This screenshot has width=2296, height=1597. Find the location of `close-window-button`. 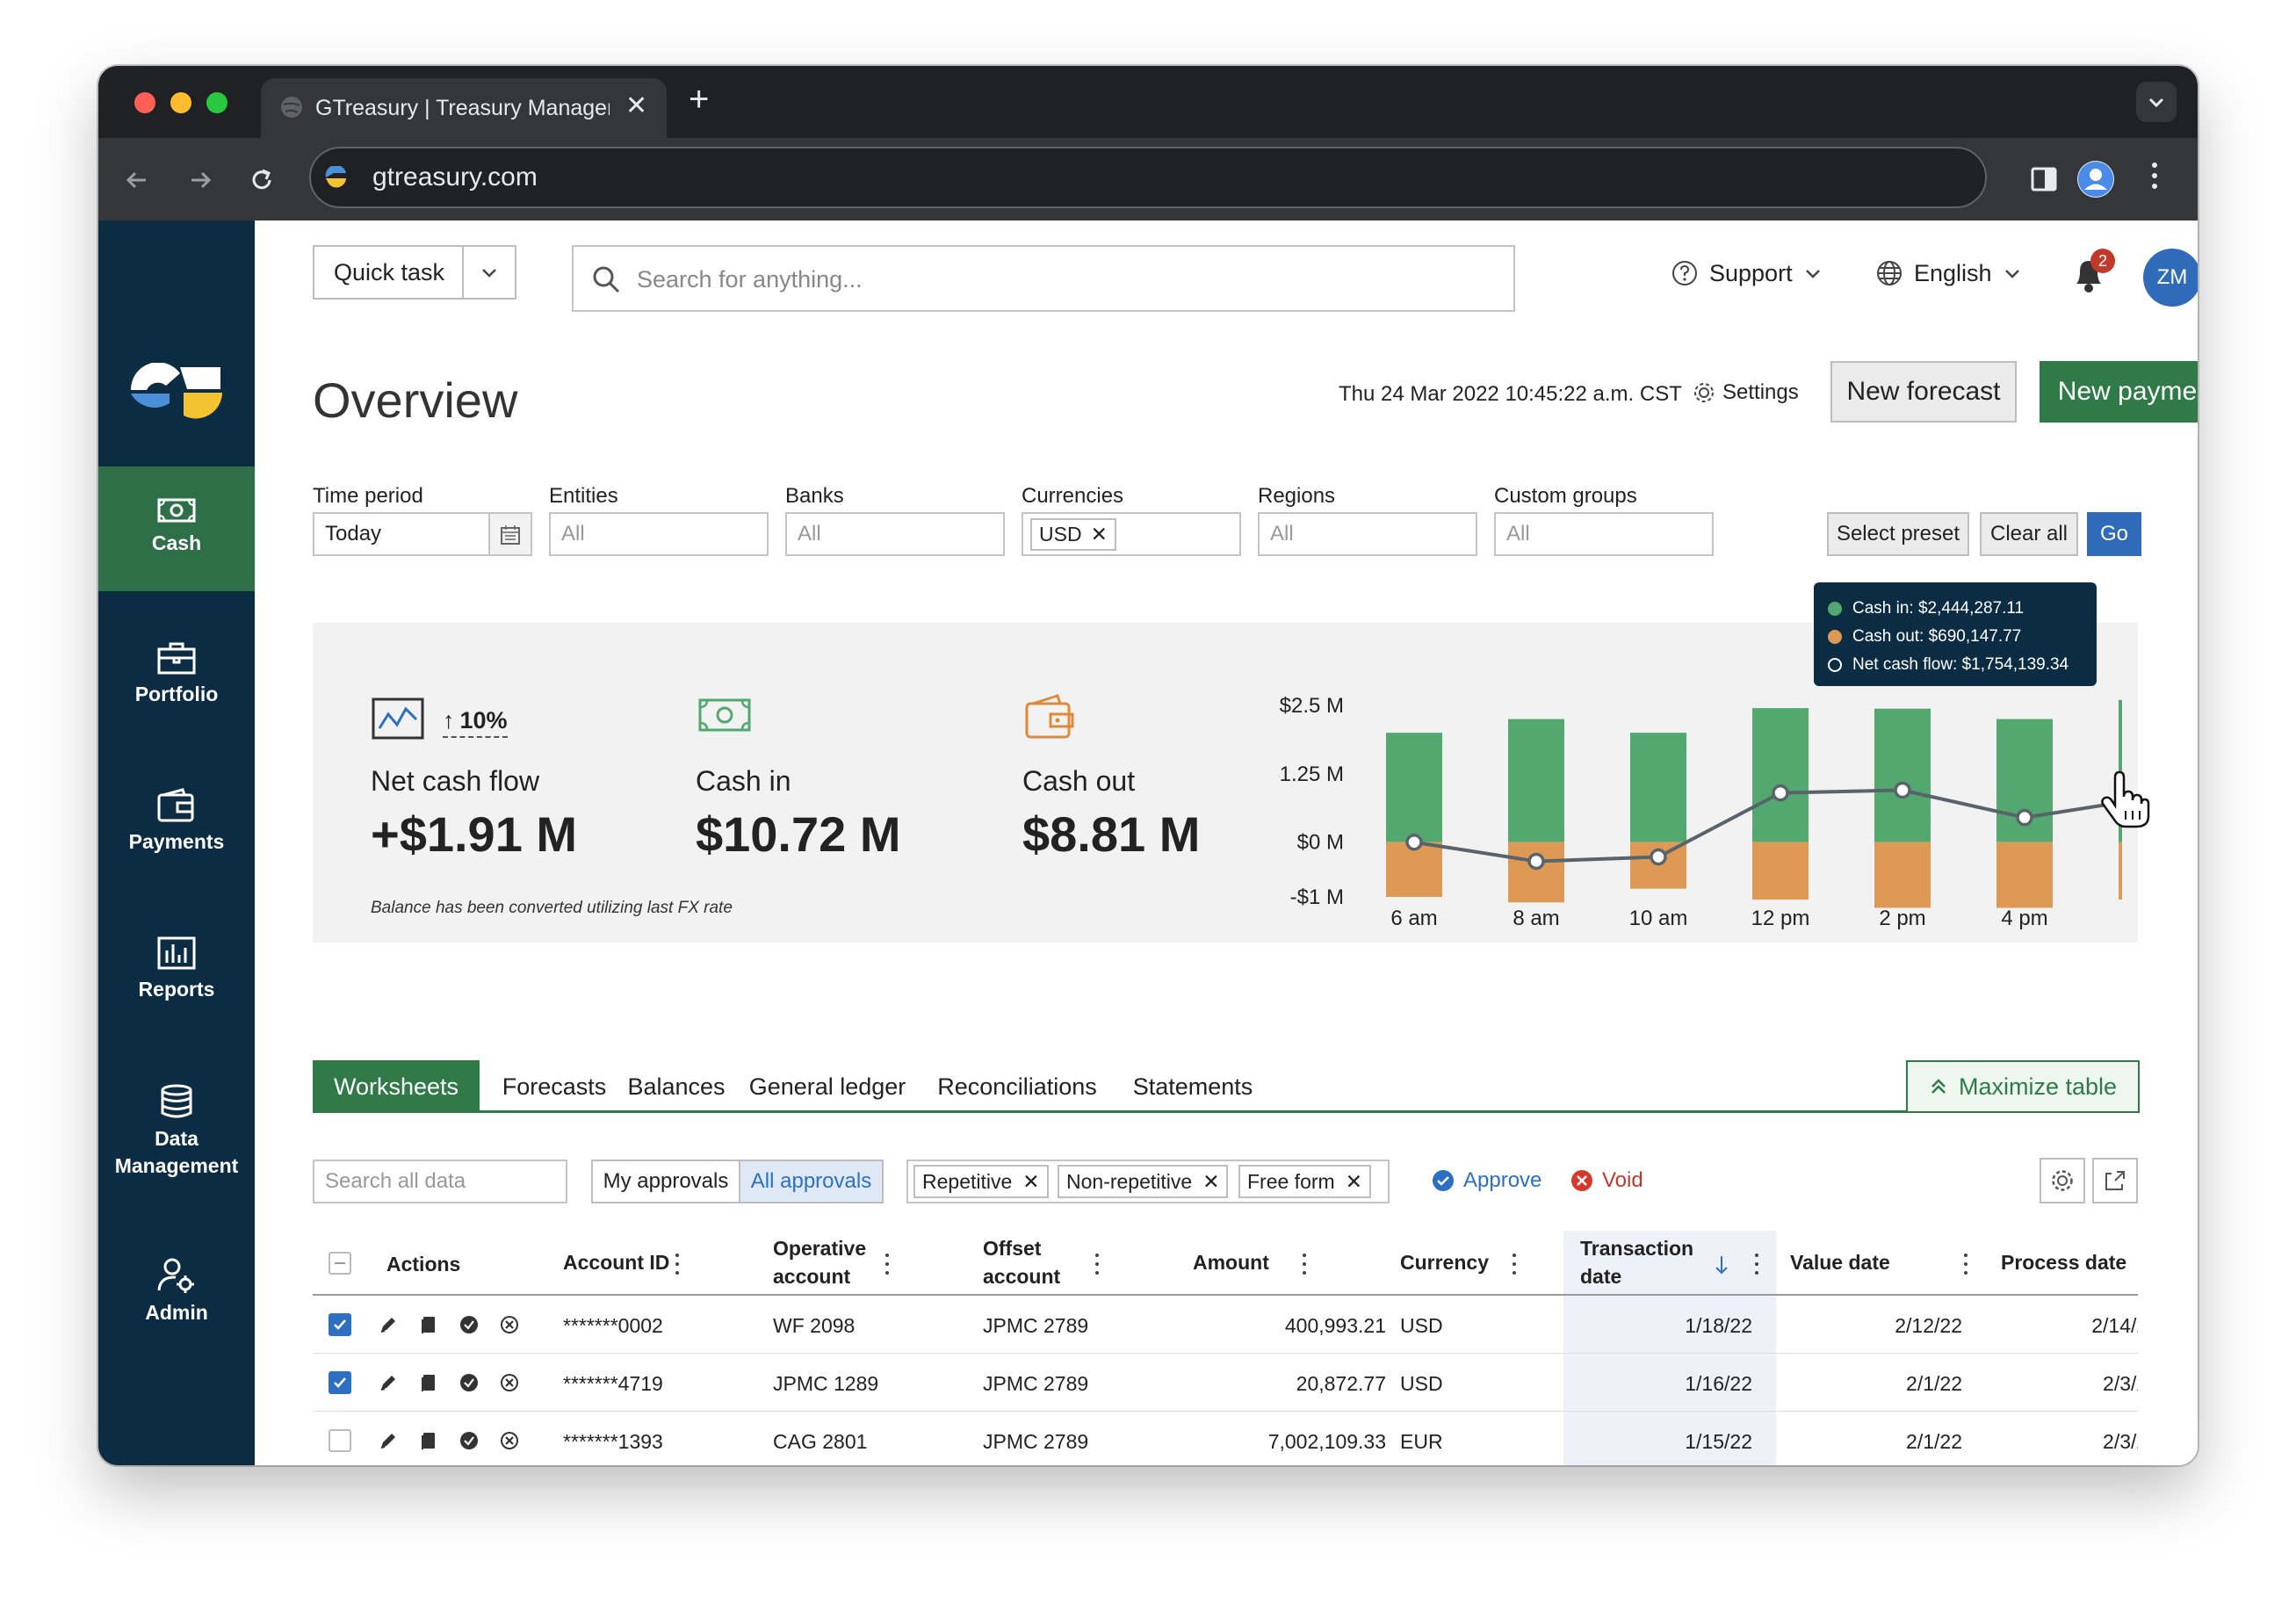

close-window-button is located at coordinates (144, 102).